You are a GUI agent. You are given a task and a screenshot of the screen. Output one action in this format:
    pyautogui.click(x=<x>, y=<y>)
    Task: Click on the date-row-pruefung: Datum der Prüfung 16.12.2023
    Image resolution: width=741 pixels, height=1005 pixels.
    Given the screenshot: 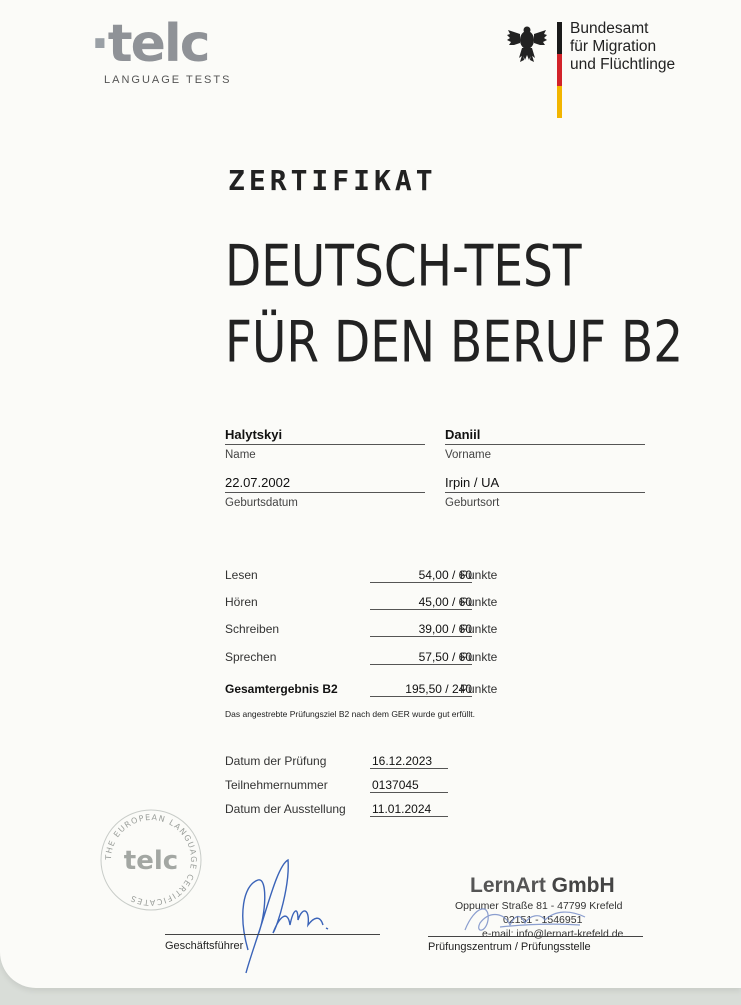 What is the action you would take?
    pyautogui.click(x=345, y=763)
    